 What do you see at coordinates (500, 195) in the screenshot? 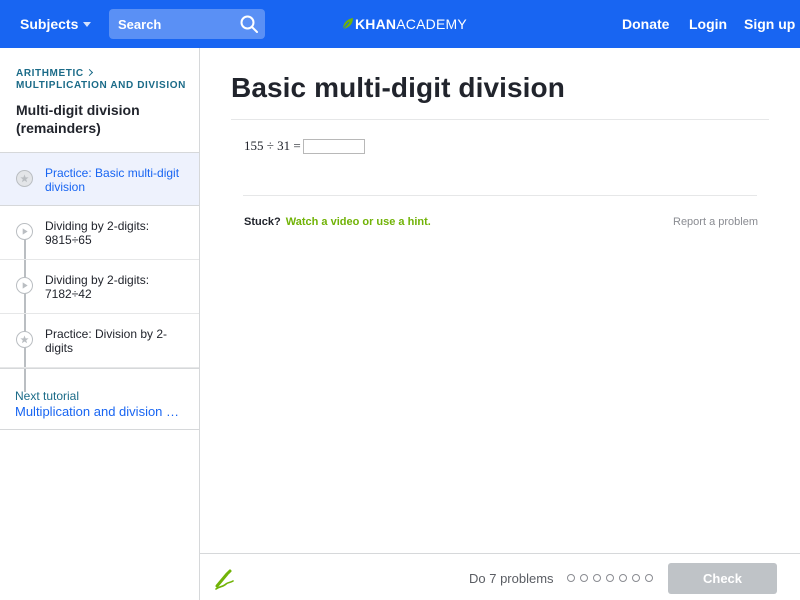
I see `problem-divider` at bounding box center [500, 195].